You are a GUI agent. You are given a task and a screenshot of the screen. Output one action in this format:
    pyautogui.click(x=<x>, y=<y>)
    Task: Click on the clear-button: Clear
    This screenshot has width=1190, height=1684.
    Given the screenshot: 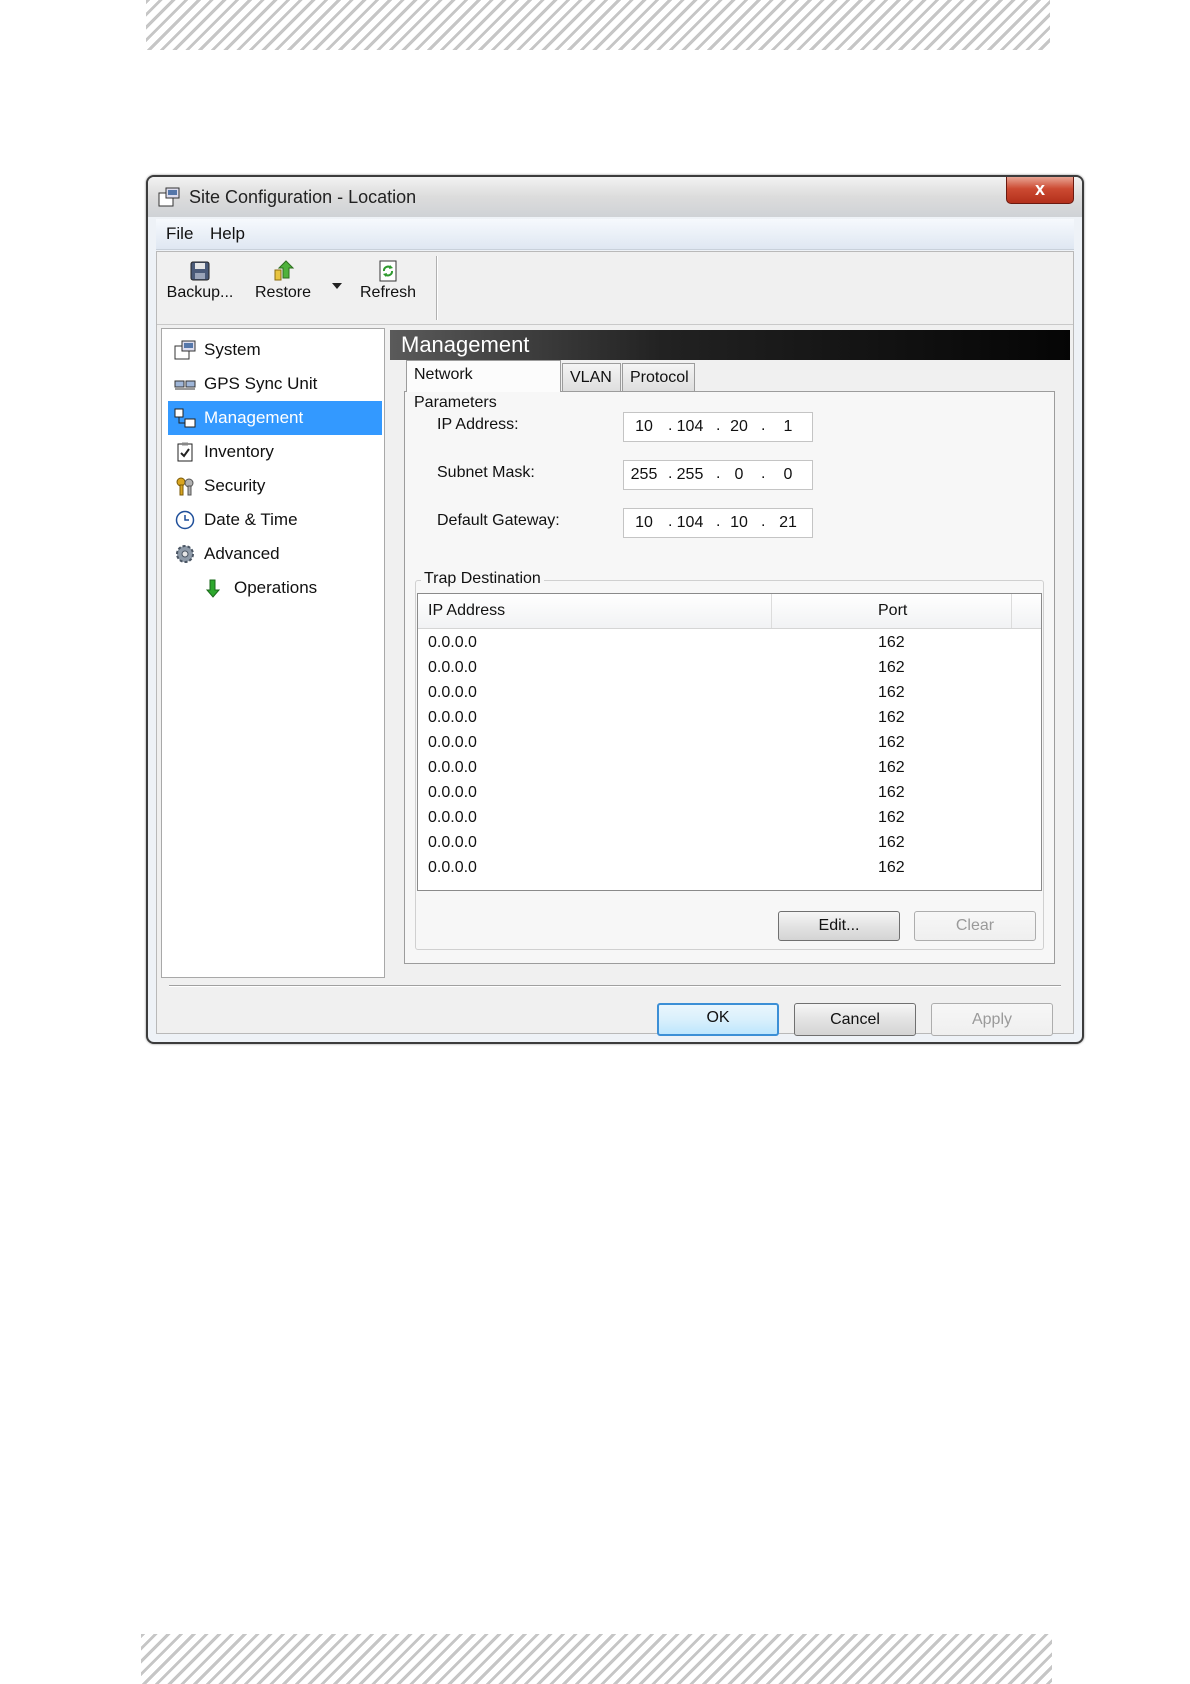 What is the action you would take?
    pyautogui.click(x=975, y=926)
    